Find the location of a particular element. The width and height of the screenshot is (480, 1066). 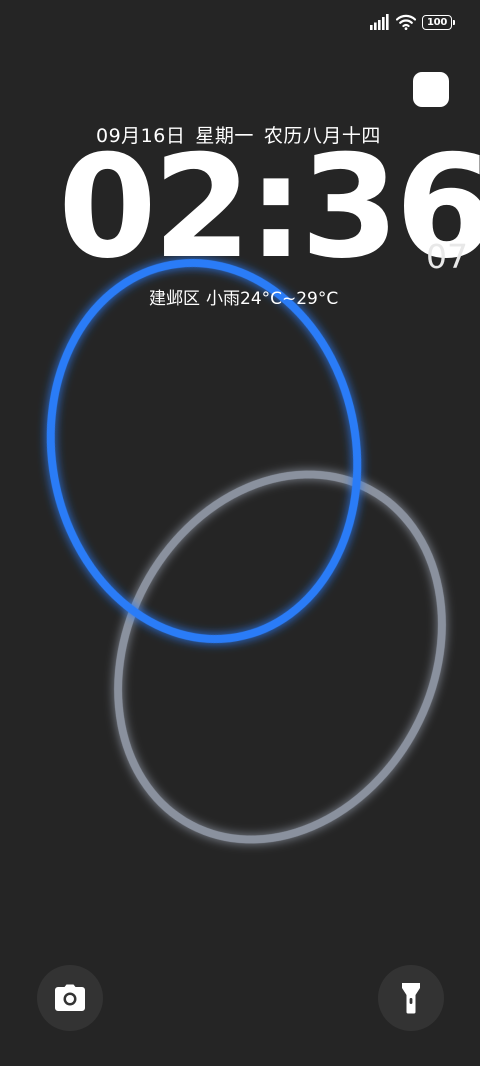

status-bar: 100 is located at coordinates (412, 22).